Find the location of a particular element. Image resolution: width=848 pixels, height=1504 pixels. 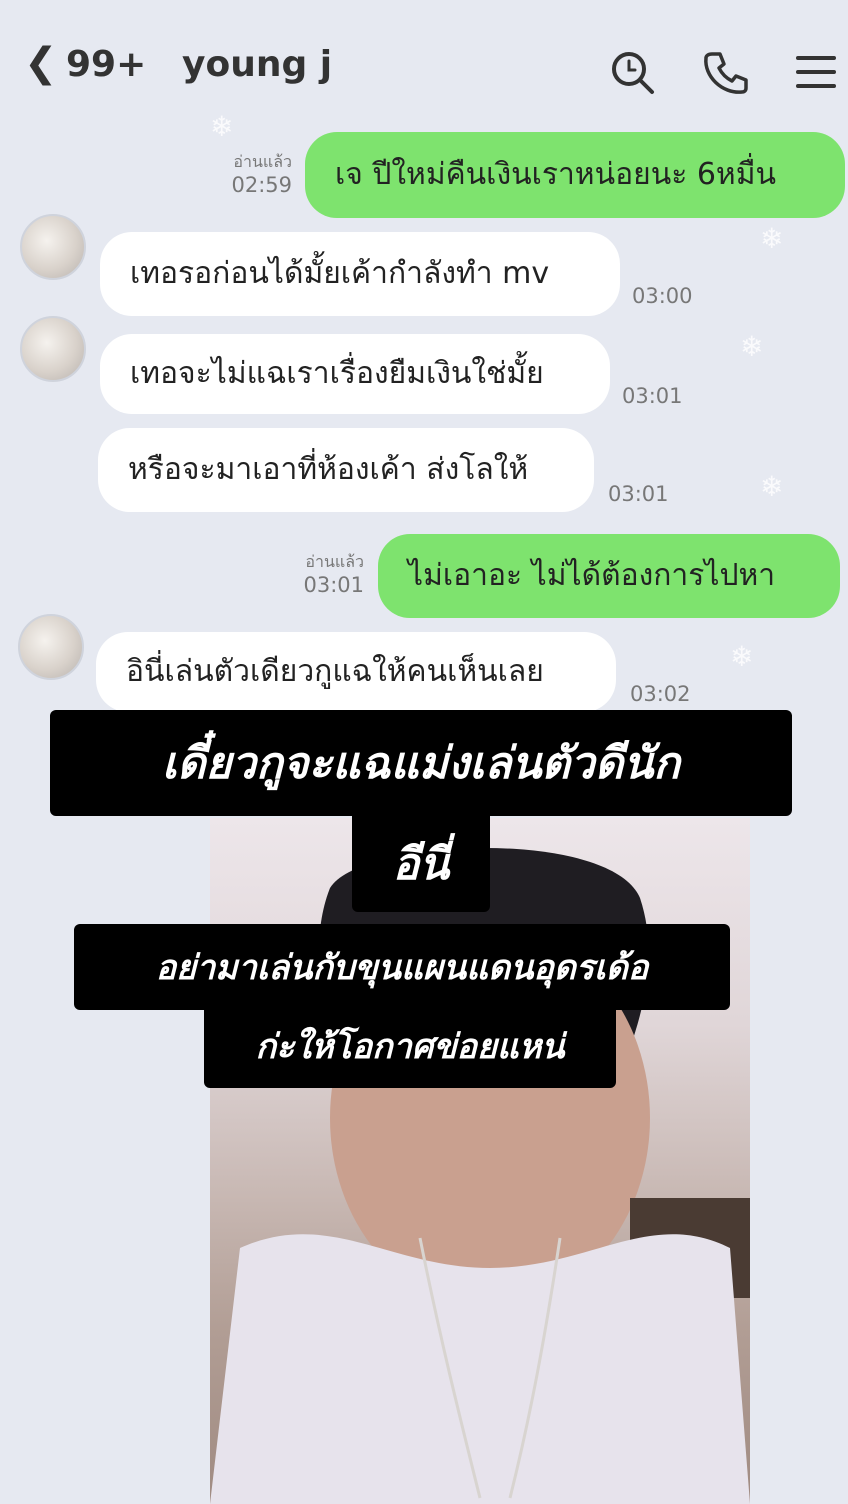

message-text: ไม่เอาอะ ไม่ได้ต้องการไปหา is located at coordinates (592, 575).